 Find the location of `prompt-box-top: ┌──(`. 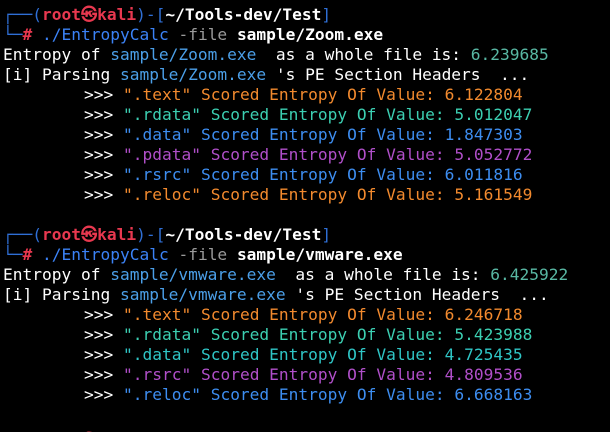

prompt-box-top: ┌──( is located at coordinates (22, 234).